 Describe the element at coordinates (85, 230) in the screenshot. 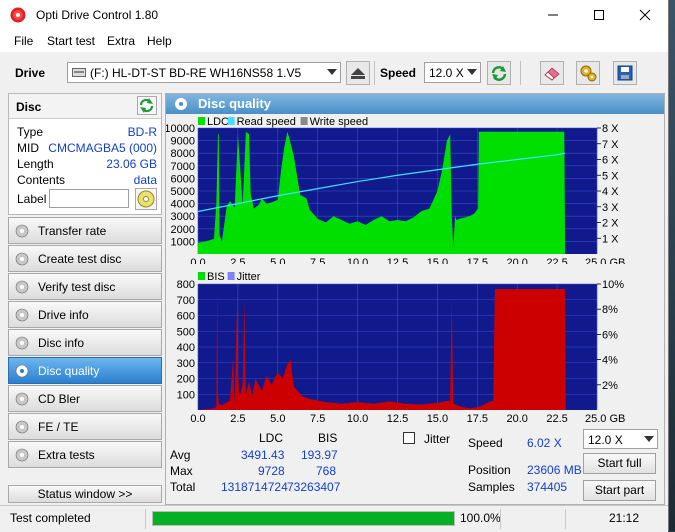

I see `nav-transfer-rate: Transfer rate` at that location.